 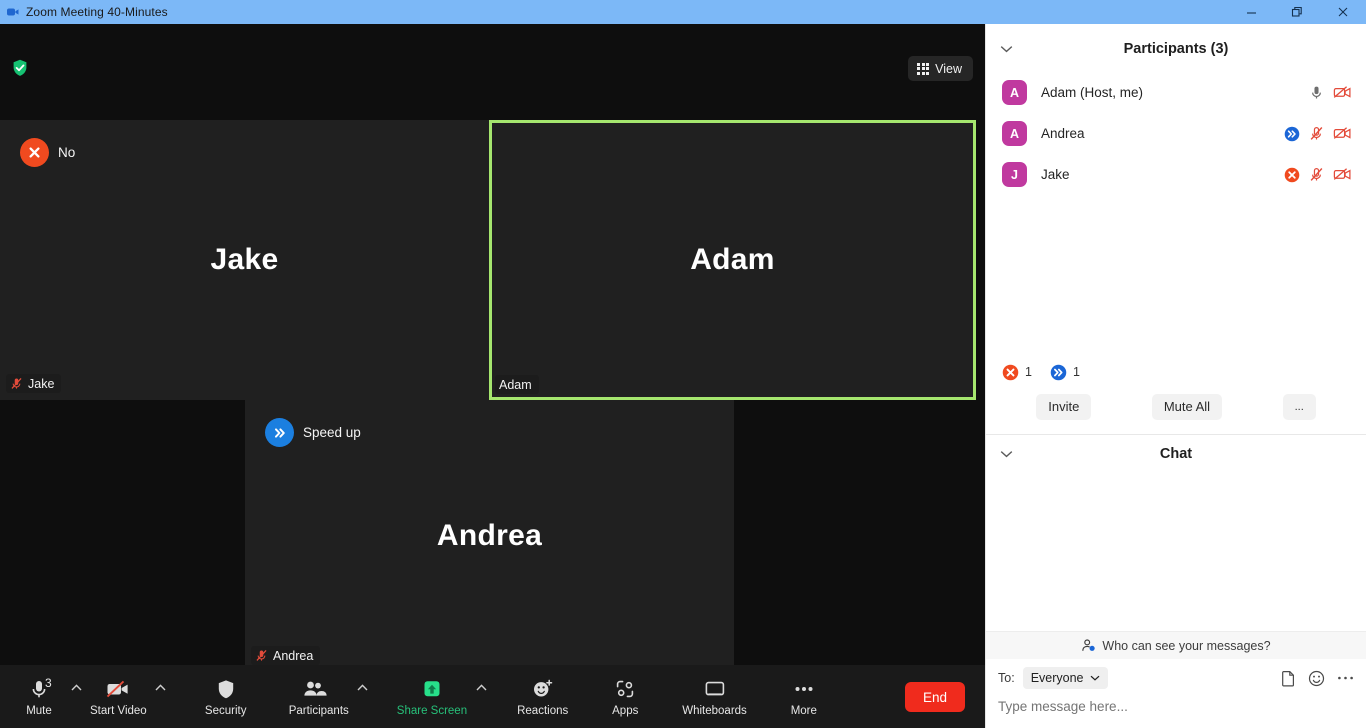 I want to click on chat-panel-header: Chat, so click(x=1176, y=454).